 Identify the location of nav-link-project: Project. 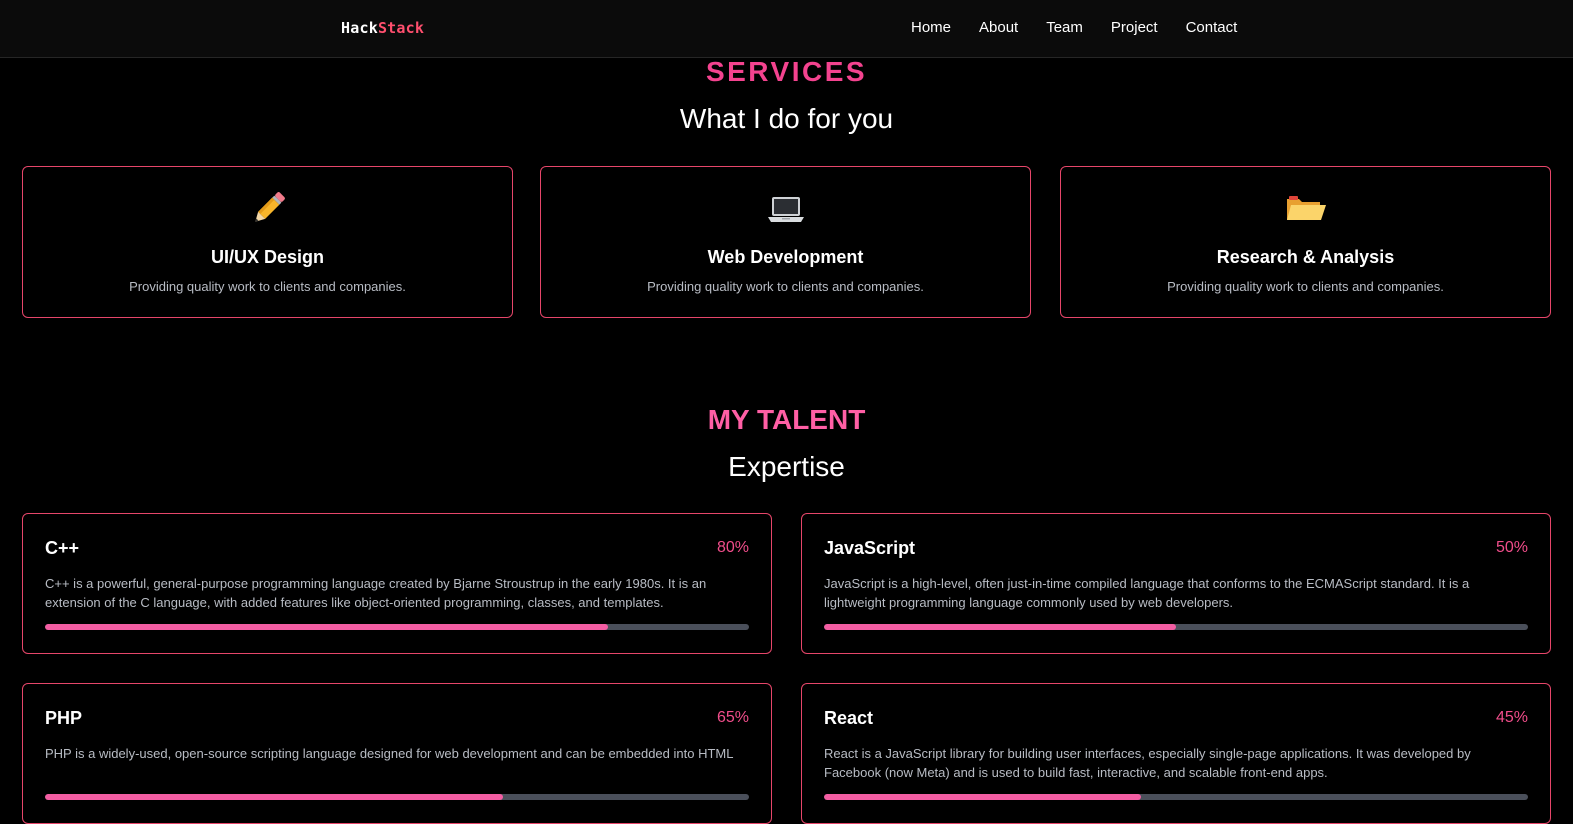
(1134, 28).